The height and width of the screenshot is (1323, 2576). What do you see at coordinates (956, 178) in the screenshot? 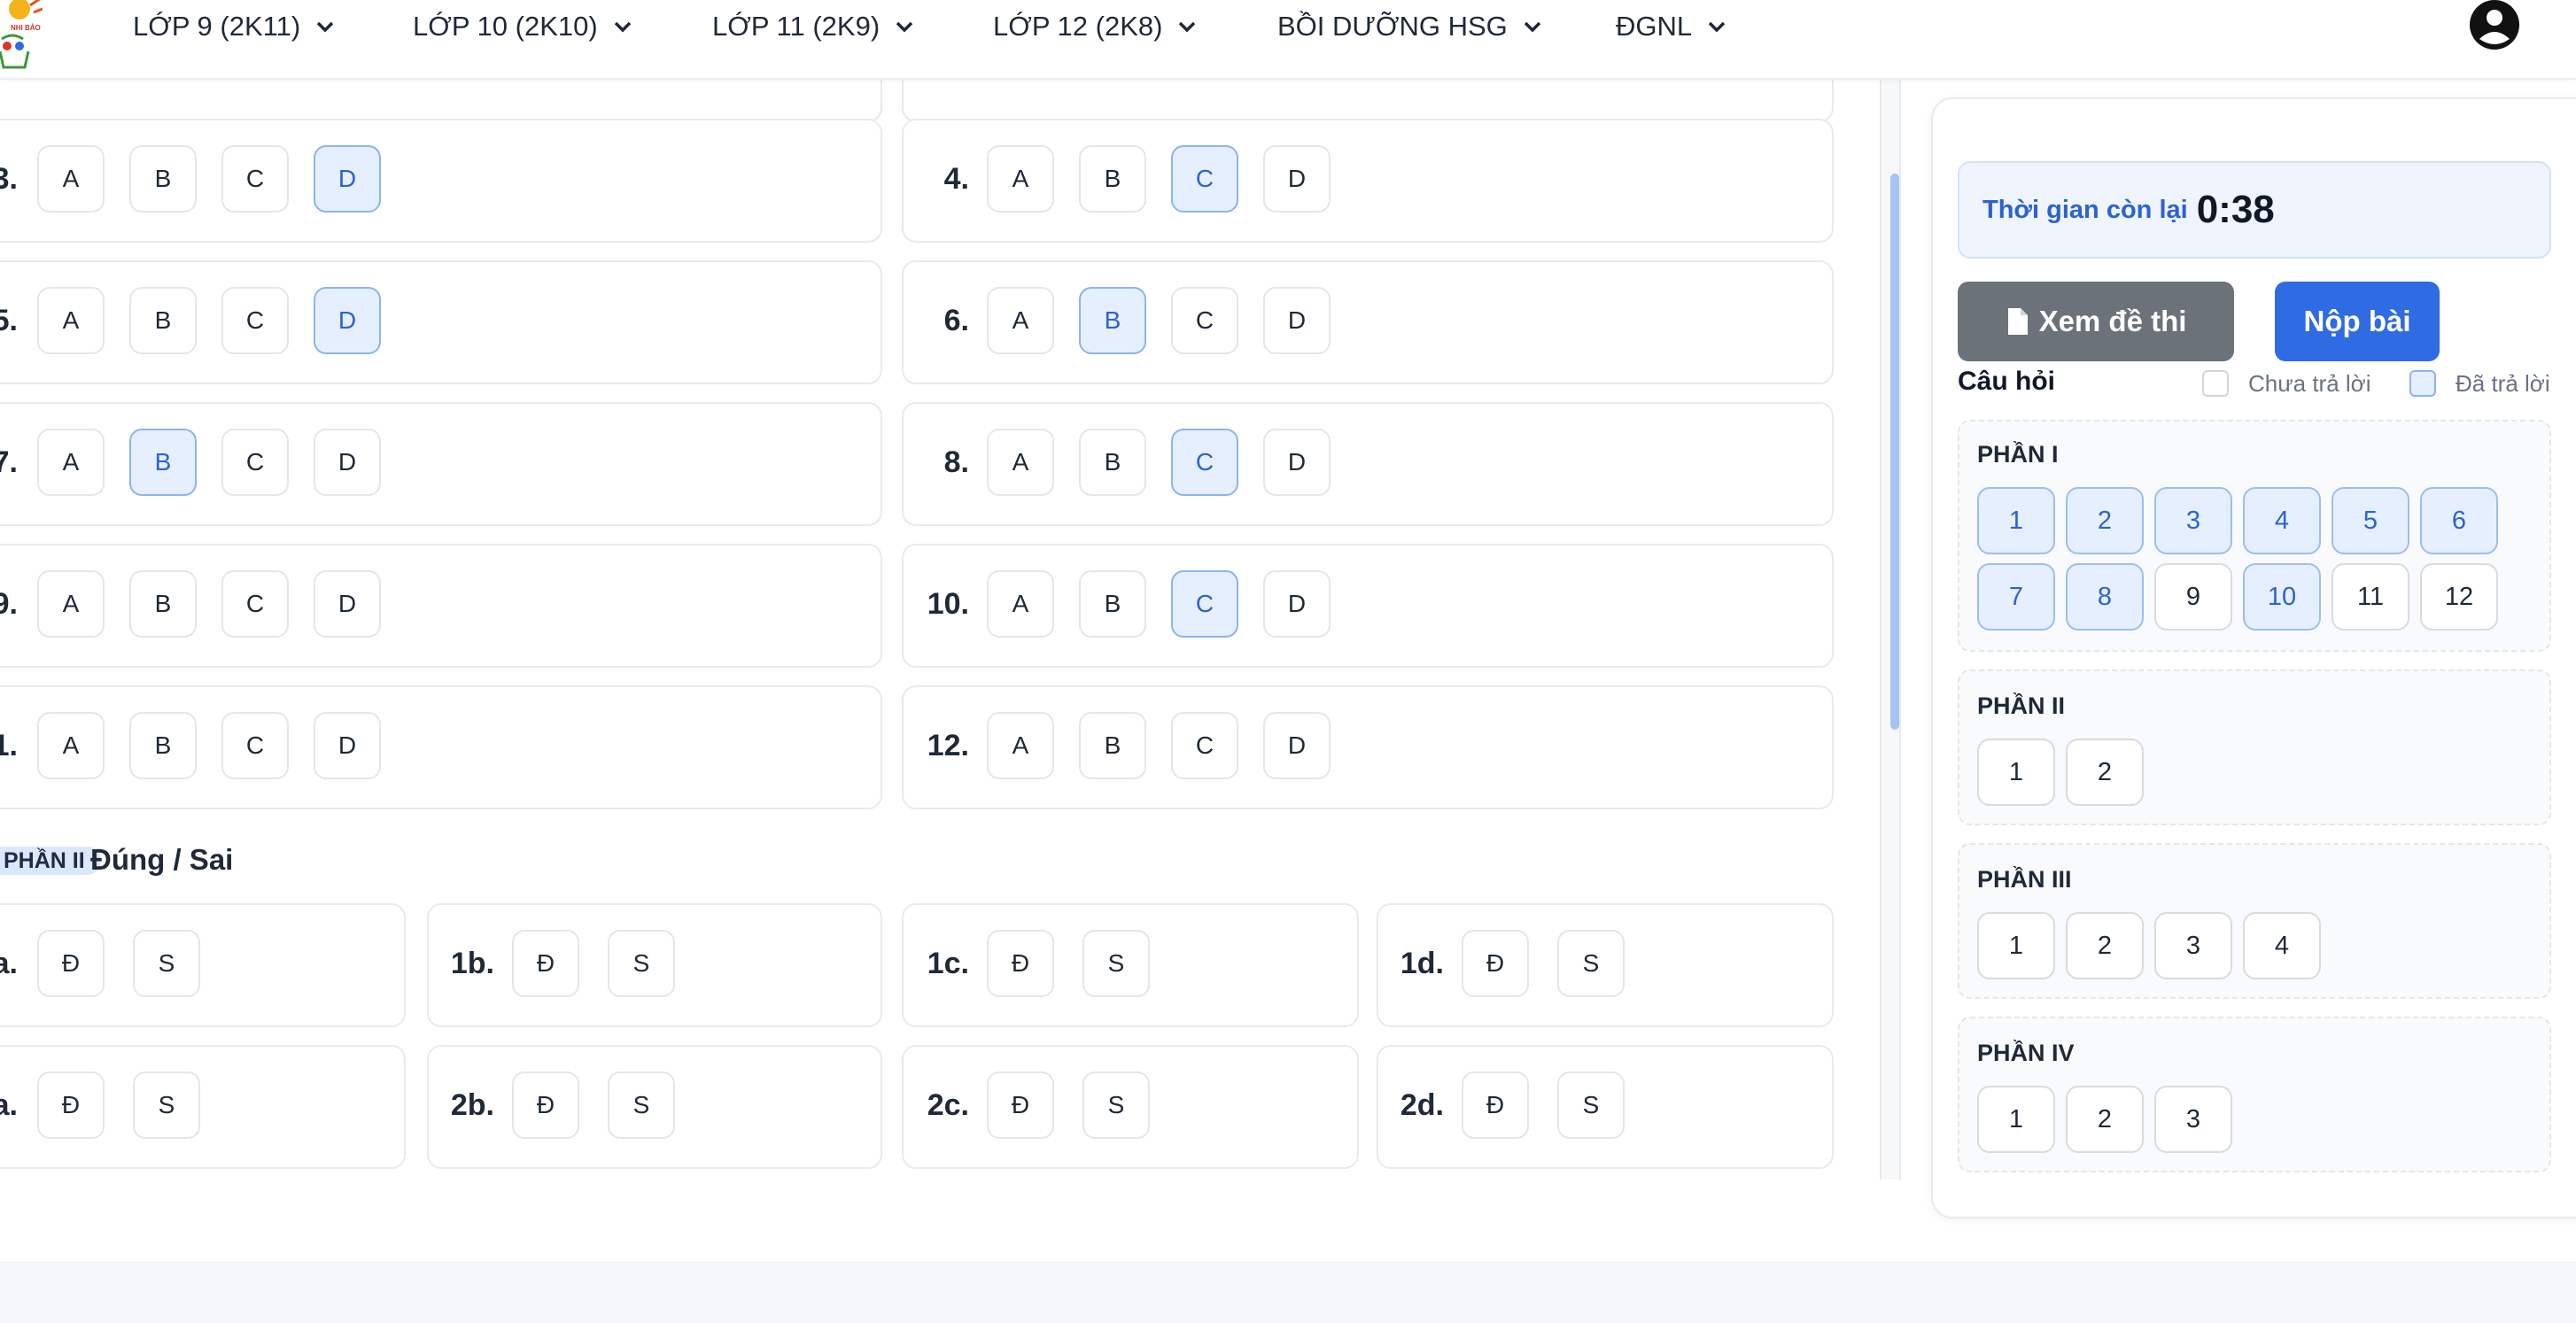
I see `question-number: 4.` at bounding box center [956, 178].